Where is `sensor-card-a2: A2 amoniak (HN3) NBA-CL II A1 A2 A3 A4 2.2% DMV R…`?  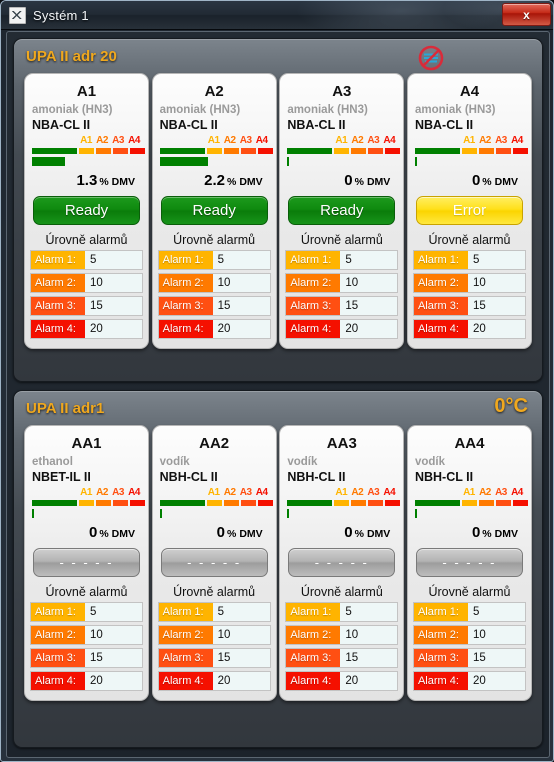 sensor-card-a2: A2 amoniak (HN3) NBA-CL II A1 A2 A3 A4 2.2% DMV R… is located at coordinates (214, 211).